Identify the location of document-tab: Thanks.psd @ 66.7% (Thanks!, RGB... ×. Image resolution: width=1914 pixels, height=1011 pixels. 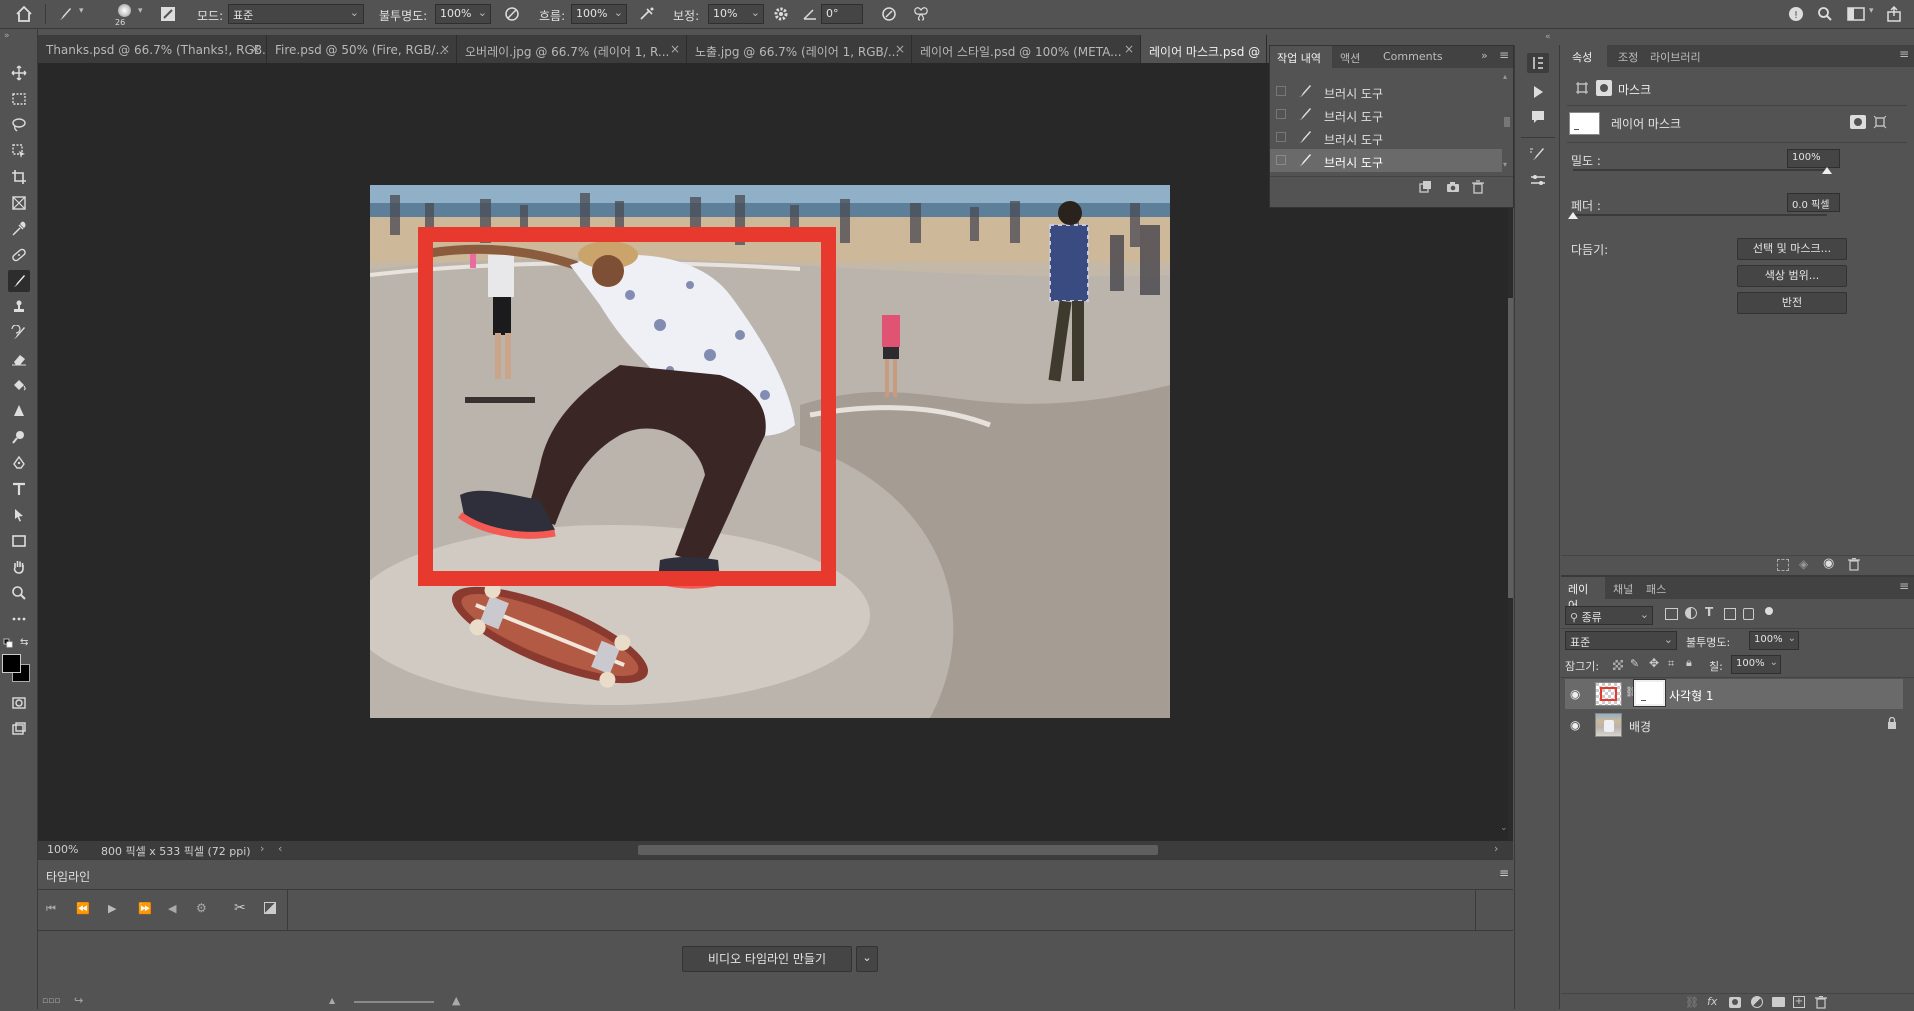
(152, 49).